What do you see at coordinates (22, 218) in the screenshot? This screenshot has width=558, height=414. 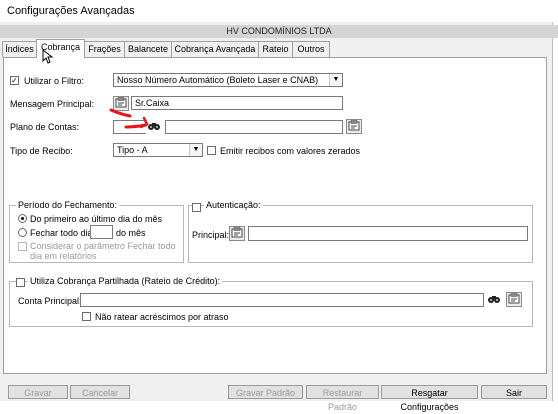 I see `periodo-opt1-radio` at bounding box center [22, 218].